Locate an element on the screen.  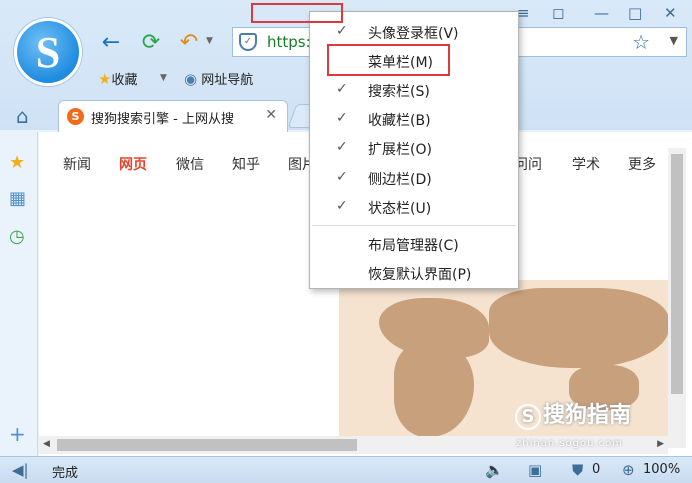
undo-icon: ↶ is located at coordinates (189, 43).